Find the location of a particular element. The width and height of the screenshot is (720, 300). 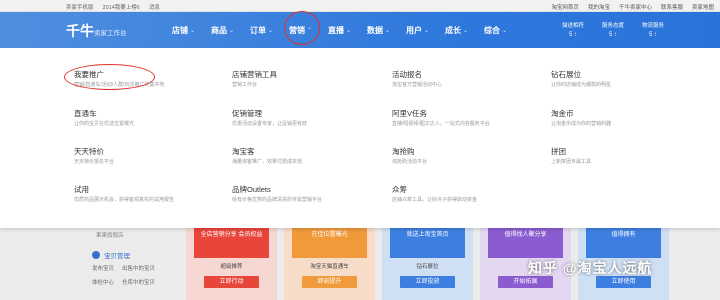

item-title: 众筹 is located at coordinates (399, 189).